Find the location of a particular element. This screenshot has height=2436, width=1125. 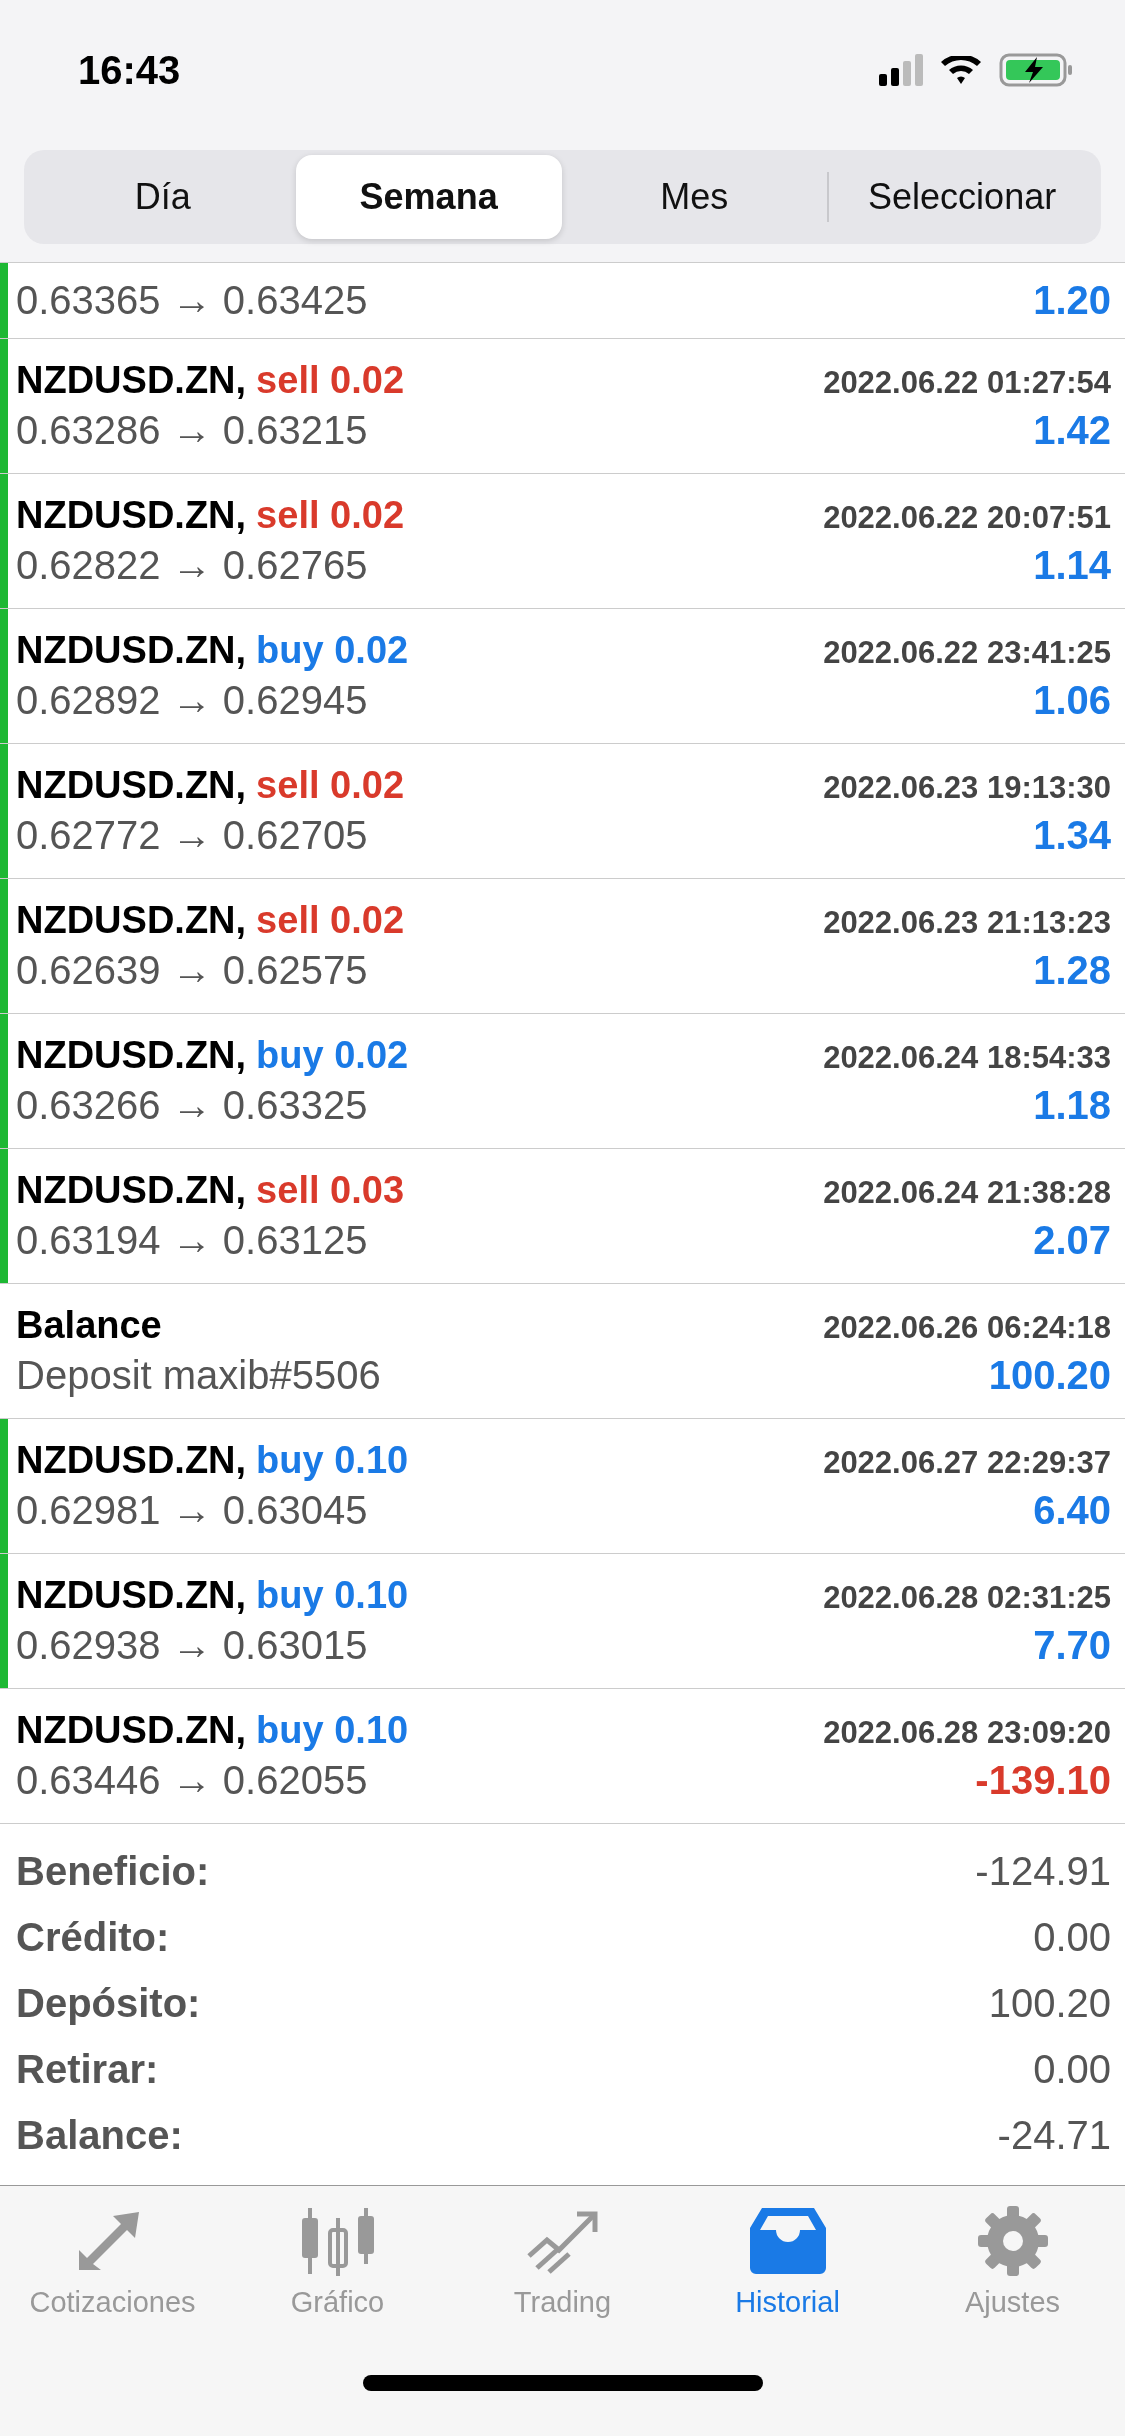

summary-value: -24.71 is located at coordinates (1054, 2135).